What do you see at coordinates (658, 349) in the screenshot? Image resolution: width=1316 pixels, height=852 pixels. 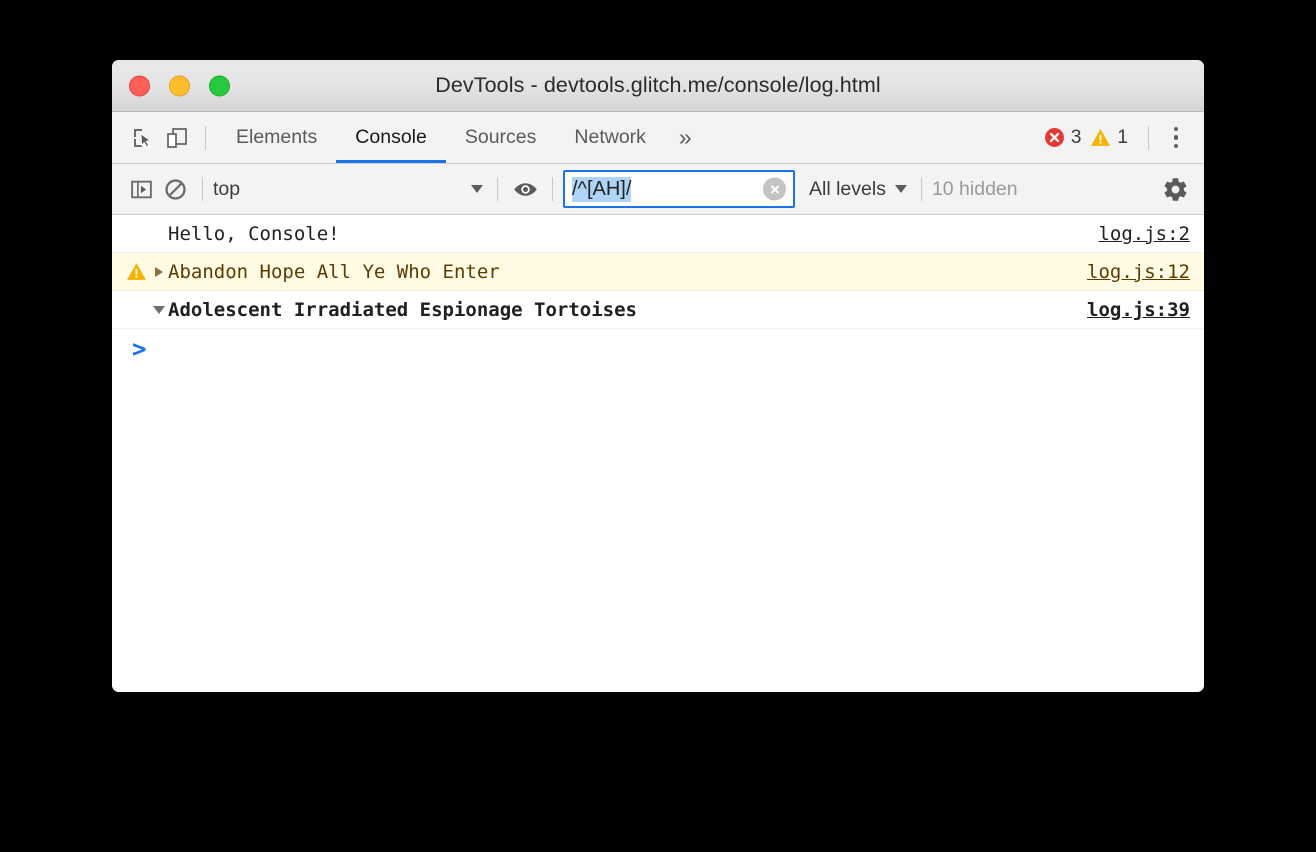 I see `console-prompt: >` at bounding box center [658, 349].